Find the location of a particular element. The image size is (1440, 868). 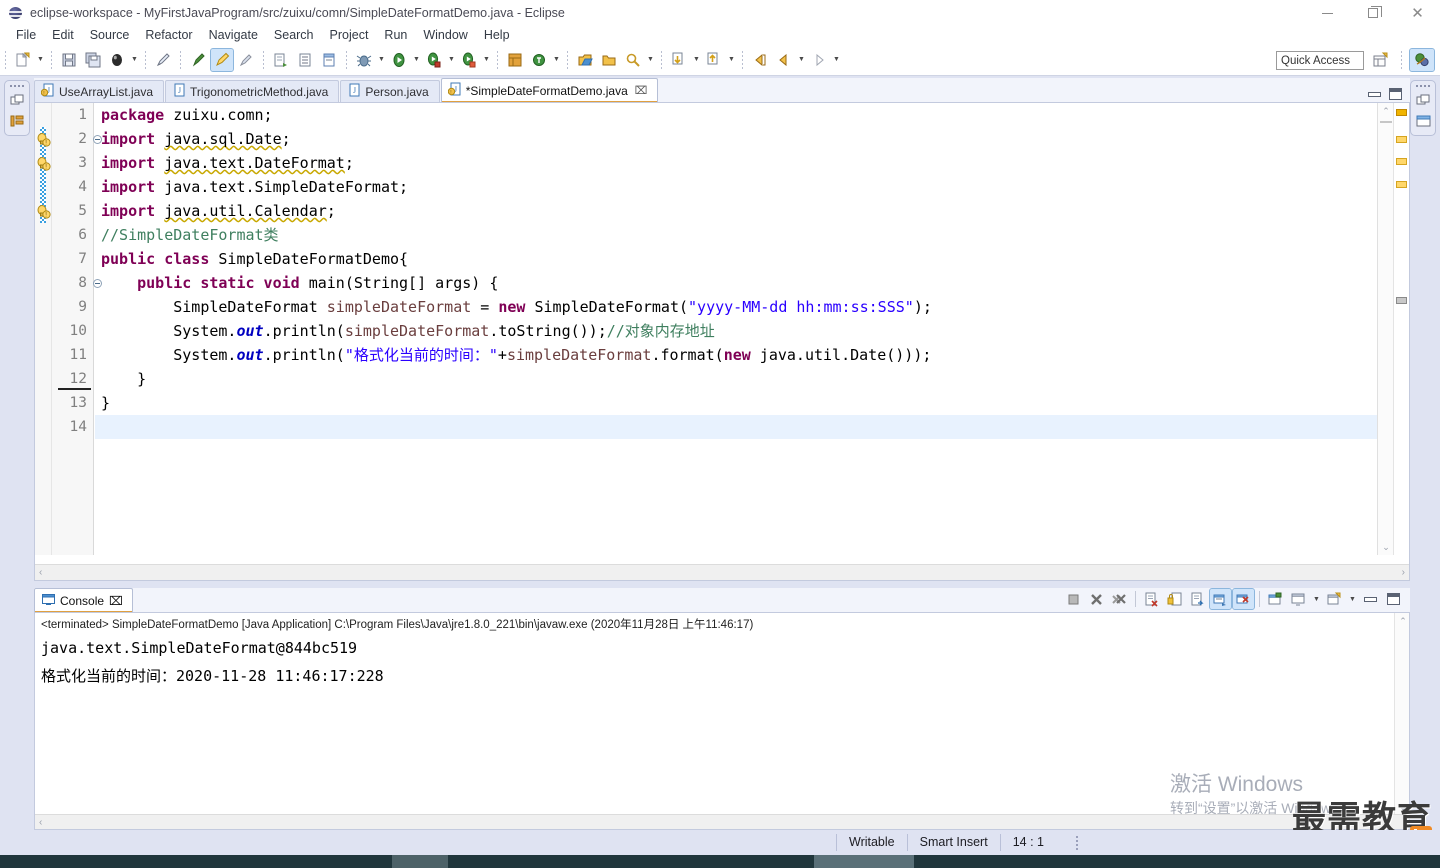

code-line: public class SimpleDateFormatDemo{ is located at coordinates (736, 259).